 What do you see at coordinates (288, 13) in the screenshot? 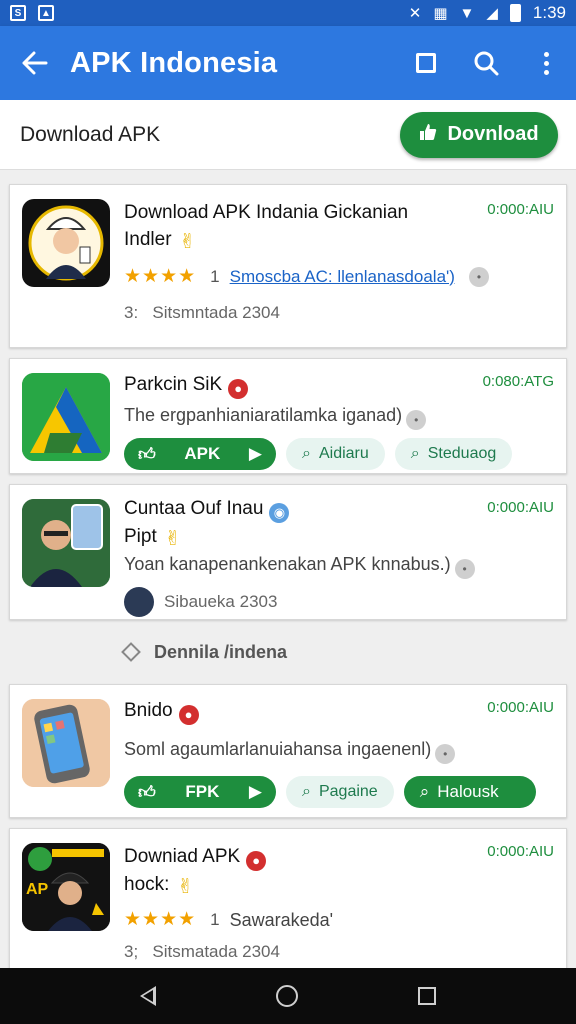
I see `status-bar: S ▲ ✕ ▦ ▼ ◢ 1:39` at bounding box center [288, 13].